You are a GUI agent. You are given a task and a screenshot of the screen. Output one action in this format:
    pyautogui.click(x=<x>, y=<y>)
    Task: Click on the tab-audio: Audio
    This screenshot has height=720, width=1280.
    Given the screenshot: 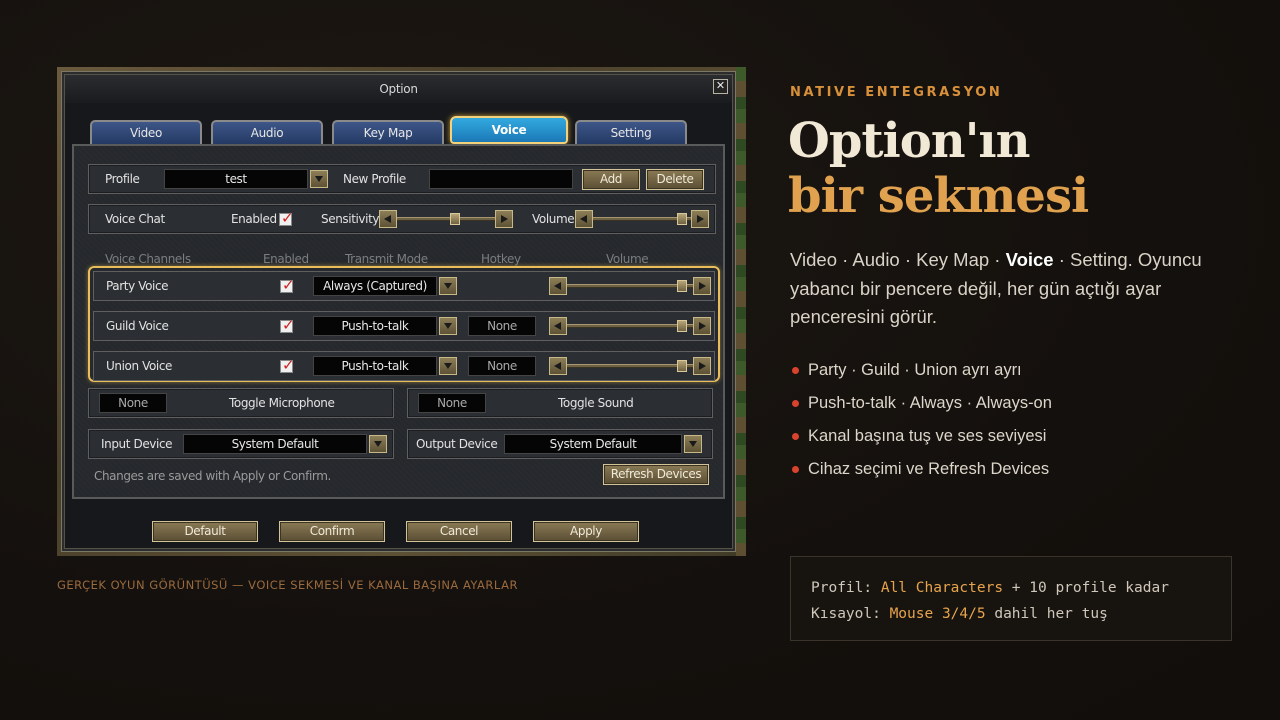 What is the action you would take?
    pyautogui.click(x=267, y=132)
    